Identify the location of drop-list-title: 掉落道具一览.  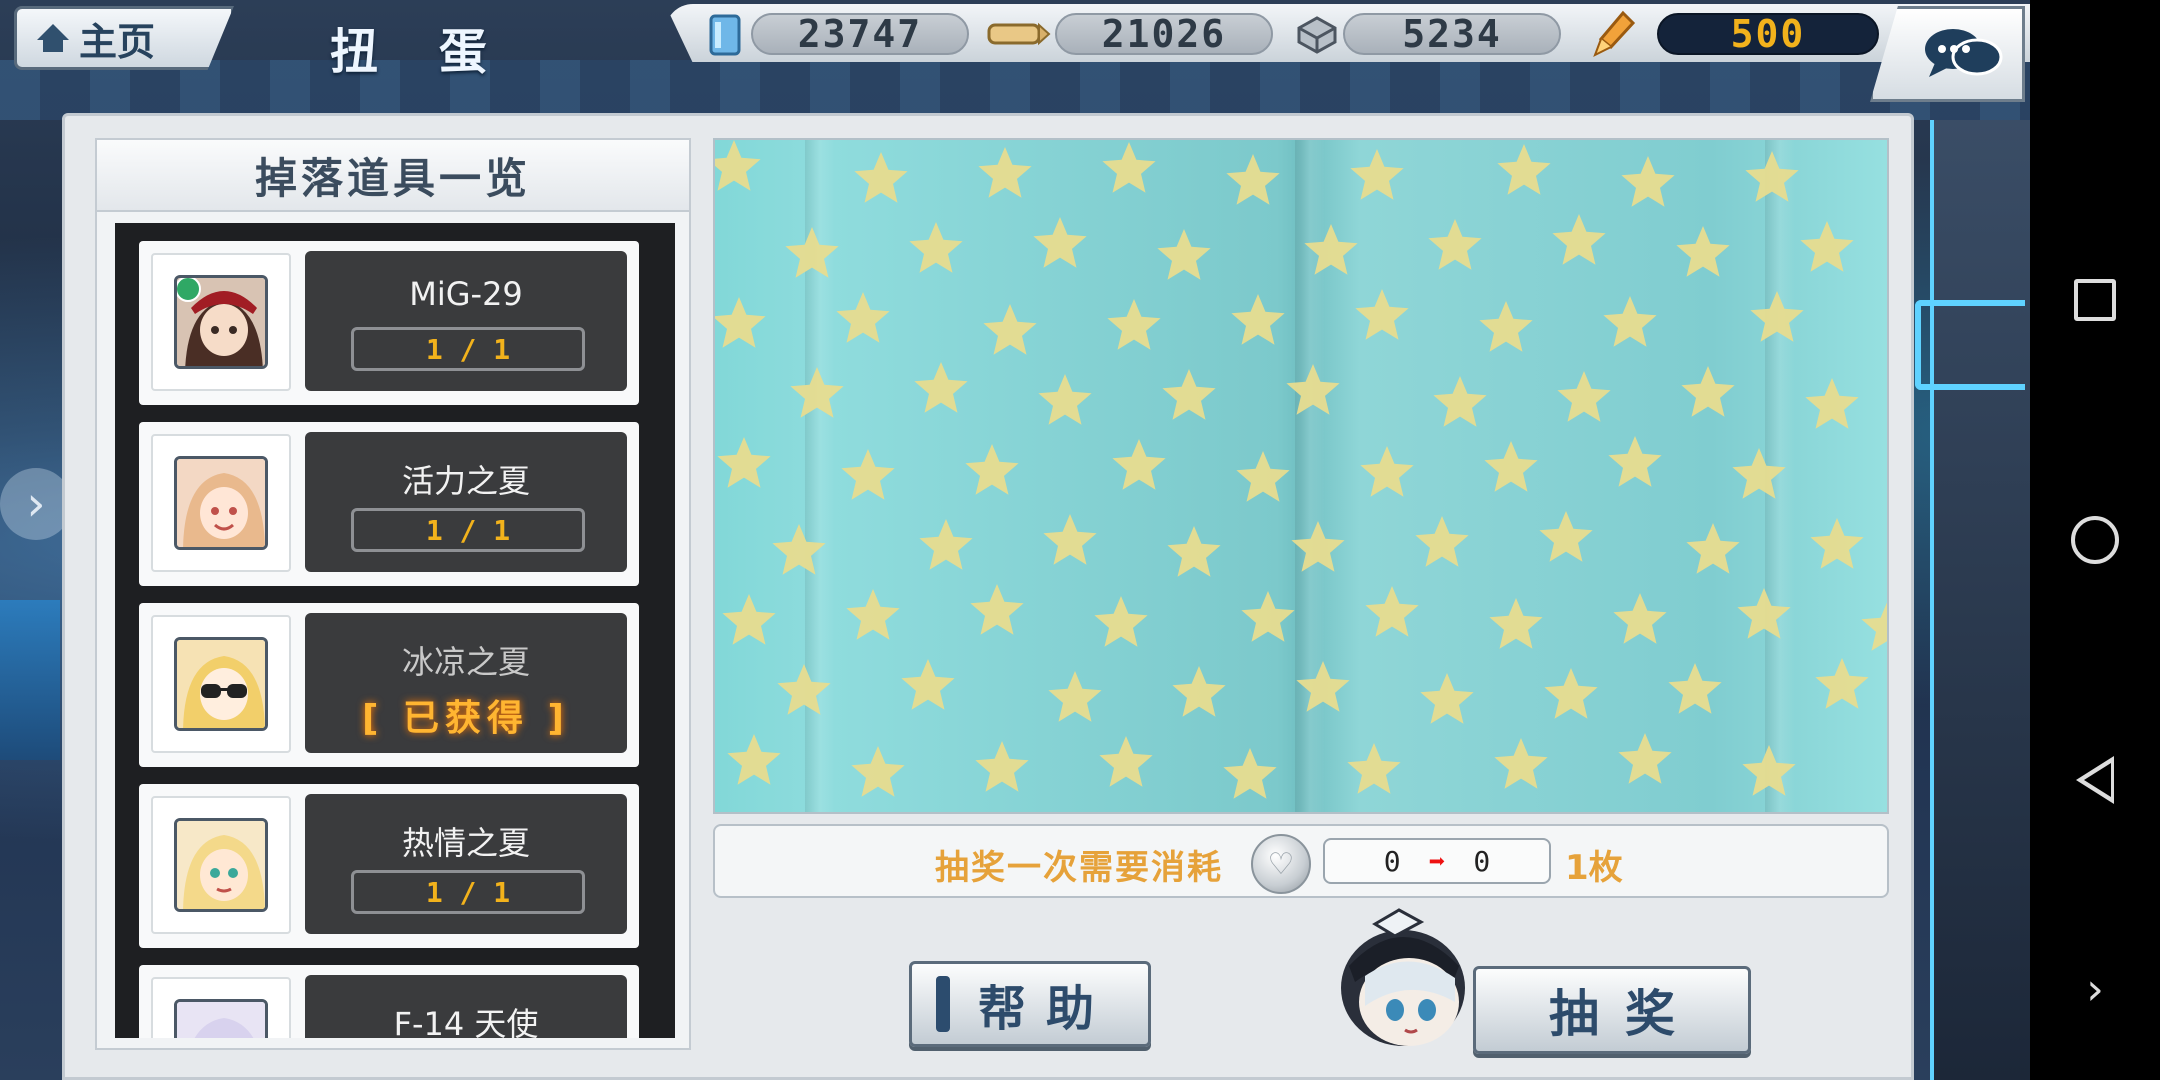
(393, 176).